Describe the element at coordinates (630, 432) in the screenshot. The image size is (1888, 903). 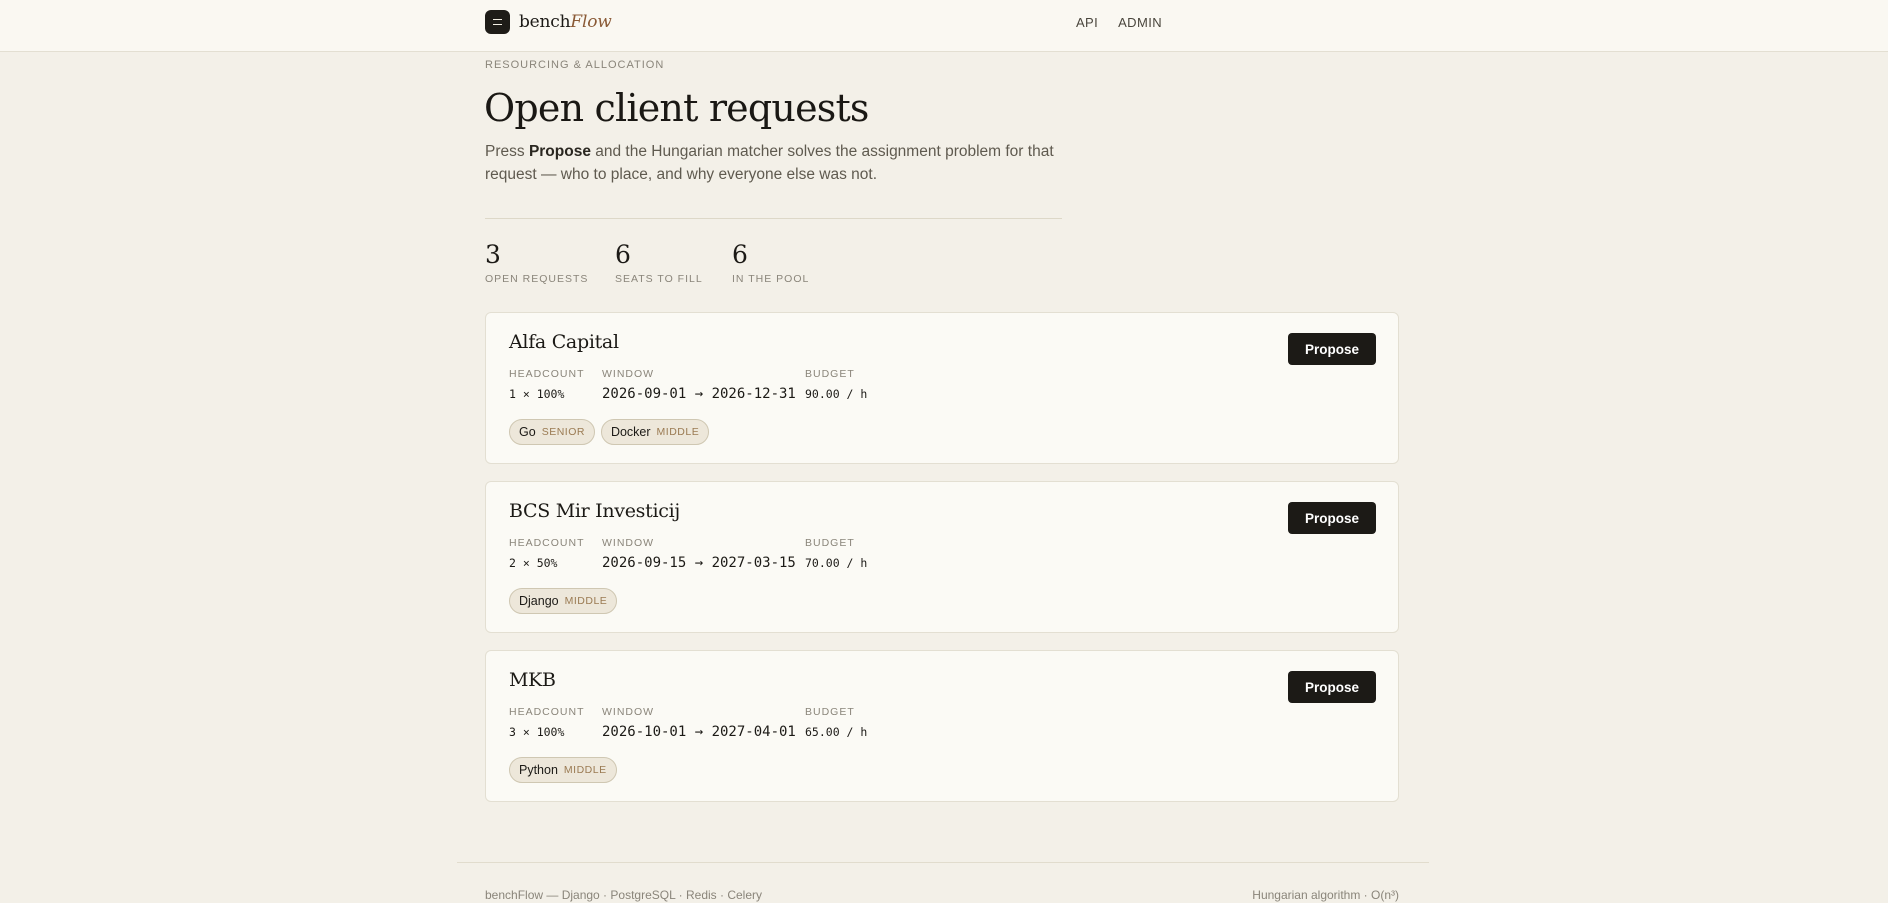
I see `skill-name: Docker` at that location.